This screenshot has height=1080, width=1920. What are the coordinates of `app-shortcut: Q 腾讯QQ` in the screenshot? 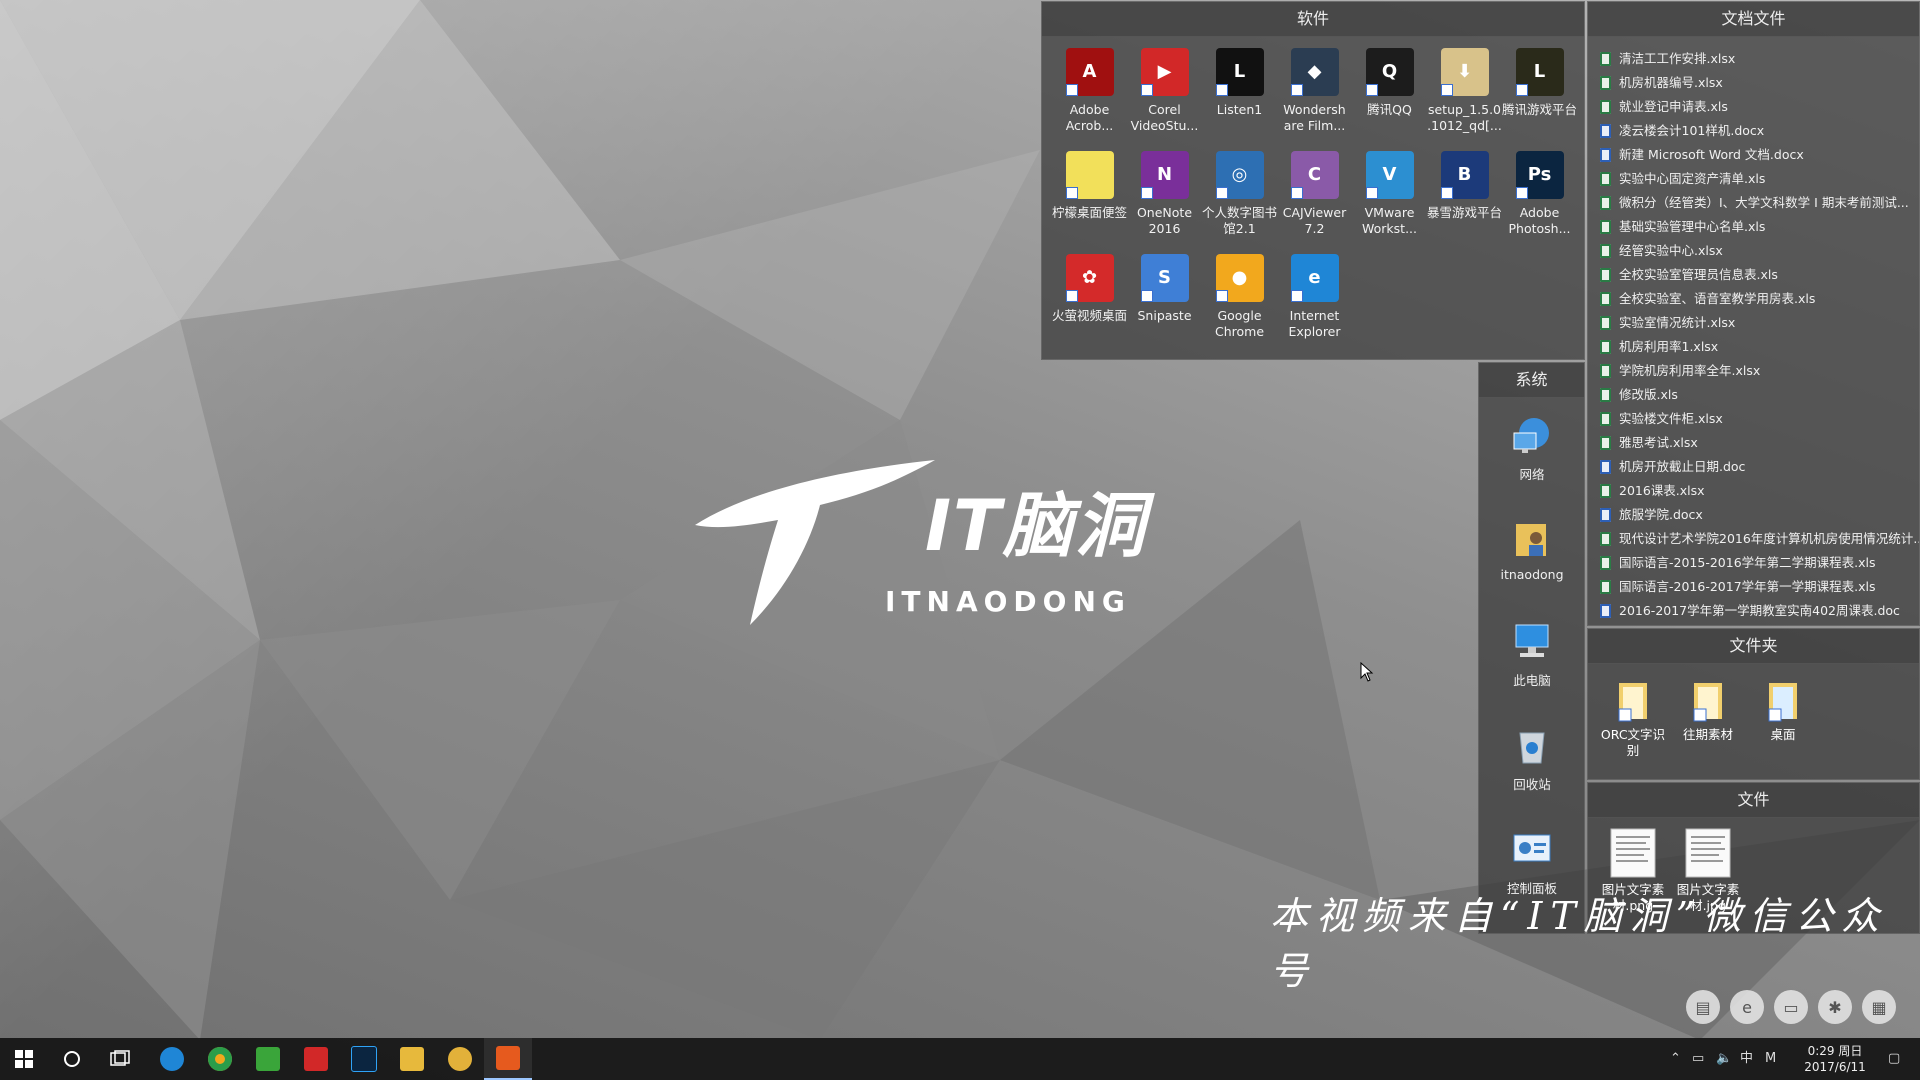 It's located at (1389, 97).